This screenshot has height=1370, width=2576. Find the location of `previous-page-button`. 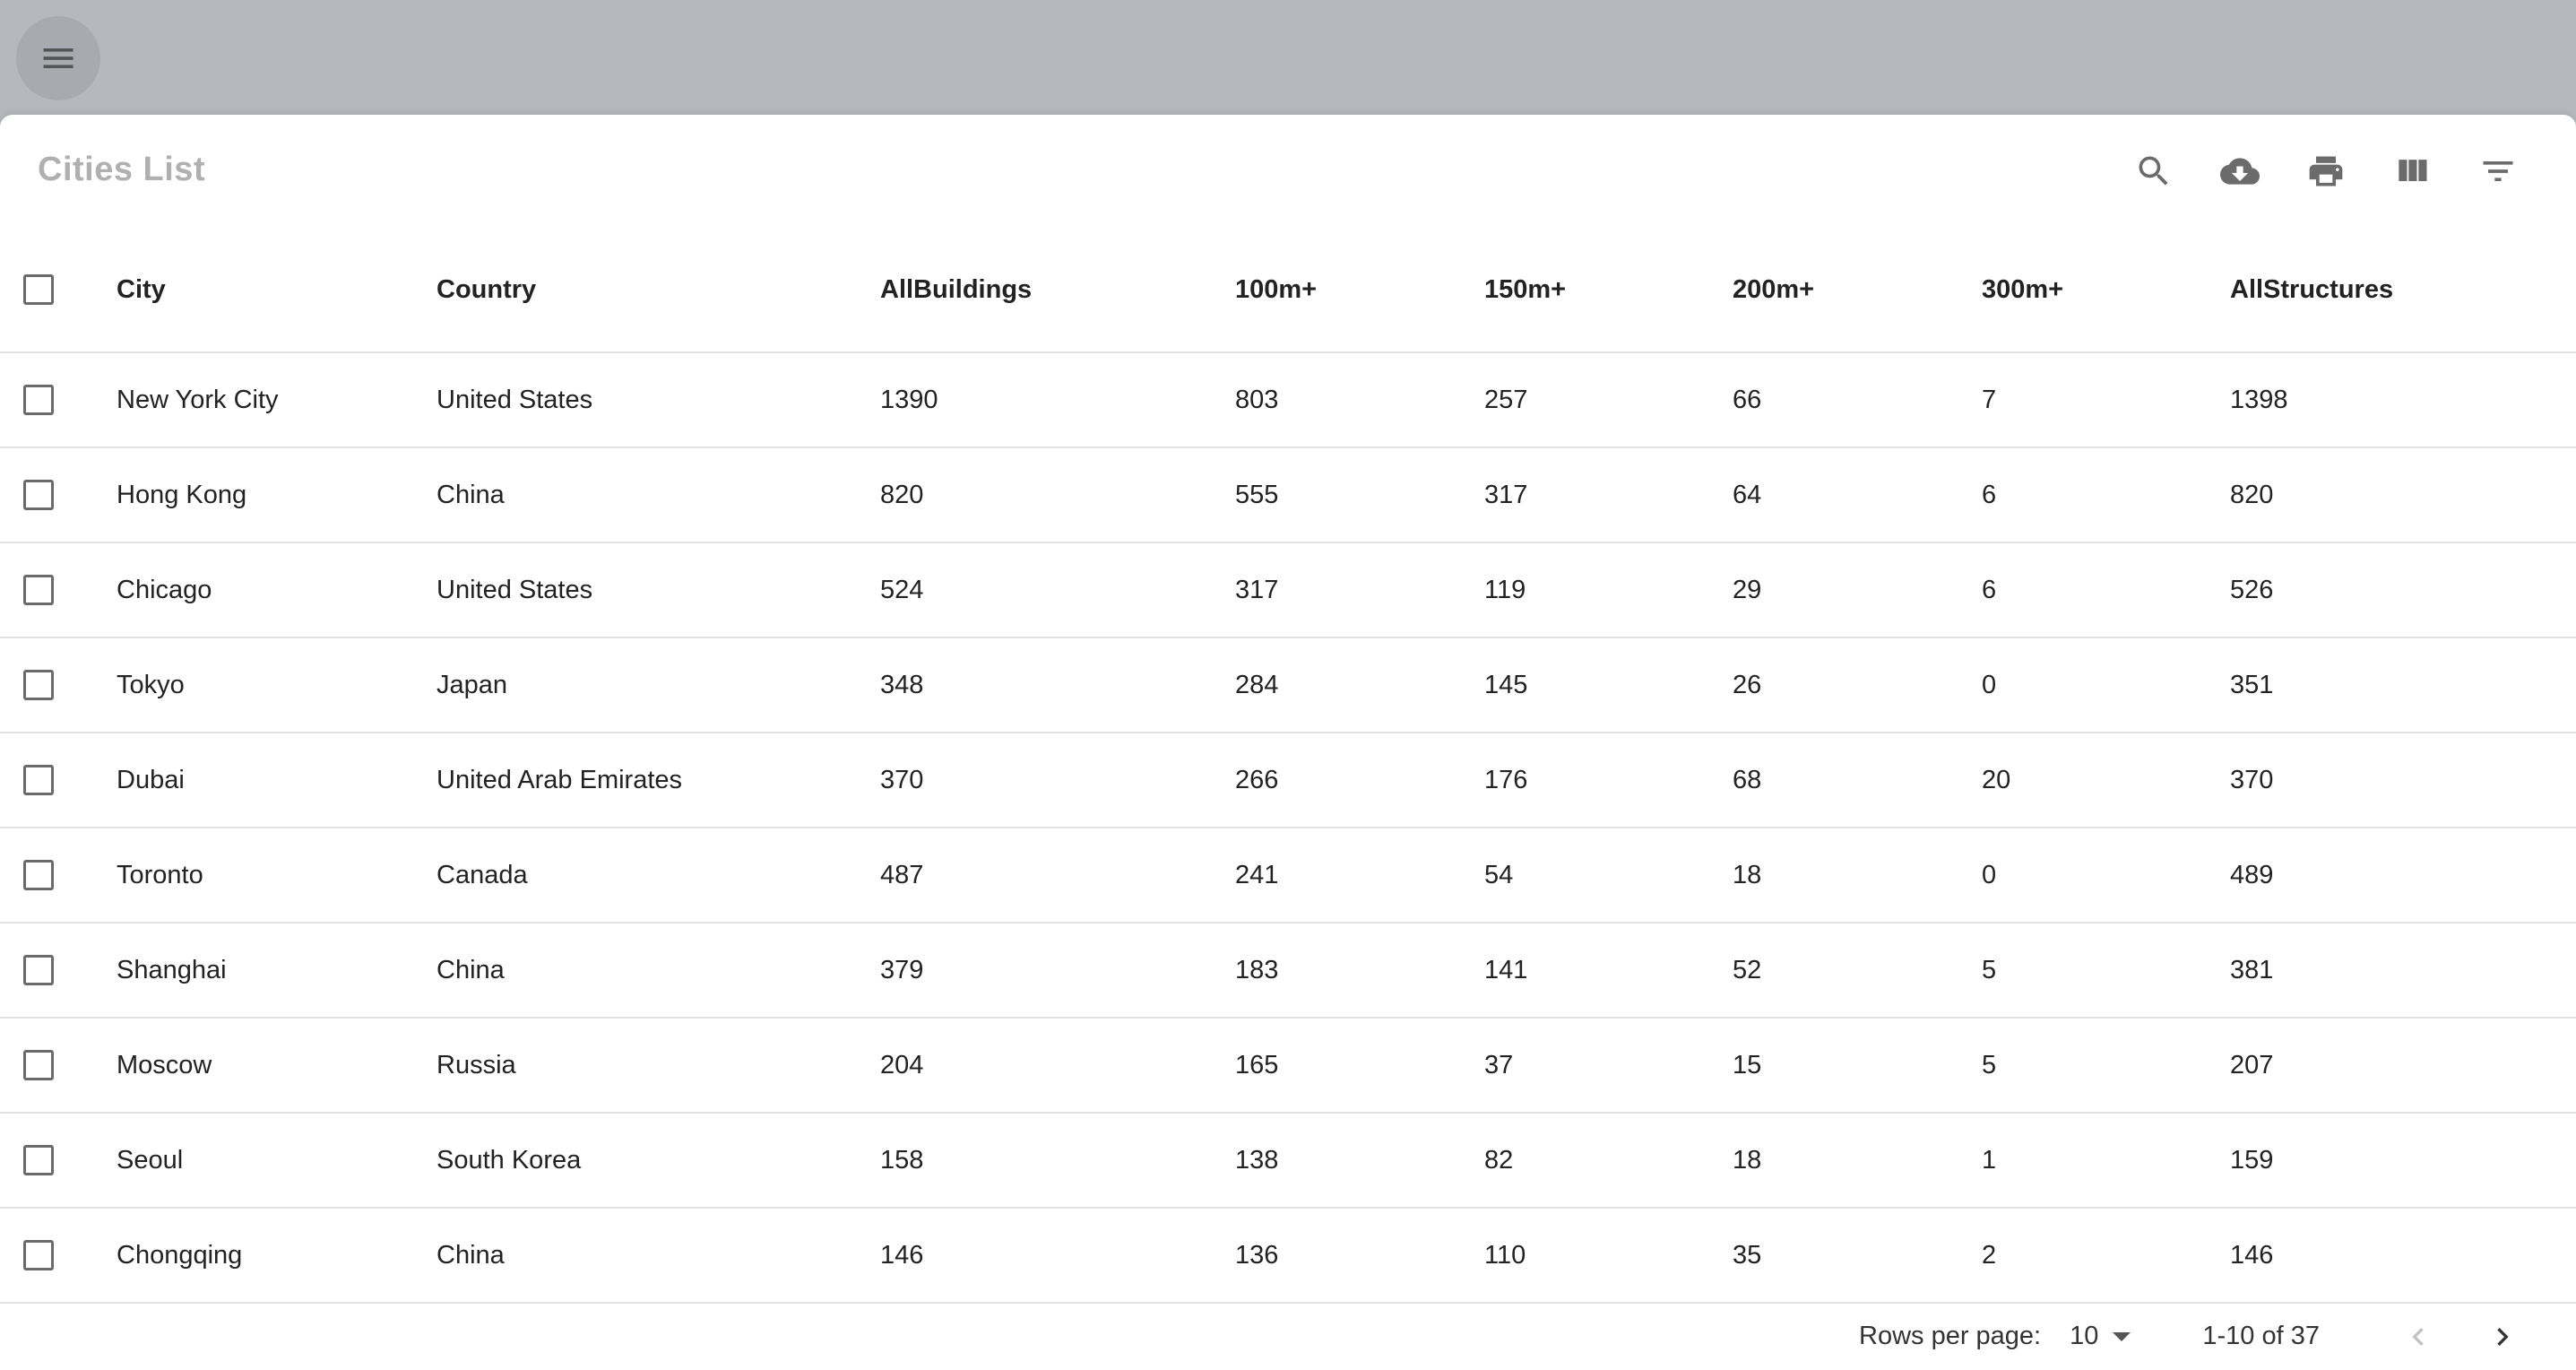

previous-page-button is located at coordinates (2418, 1337).